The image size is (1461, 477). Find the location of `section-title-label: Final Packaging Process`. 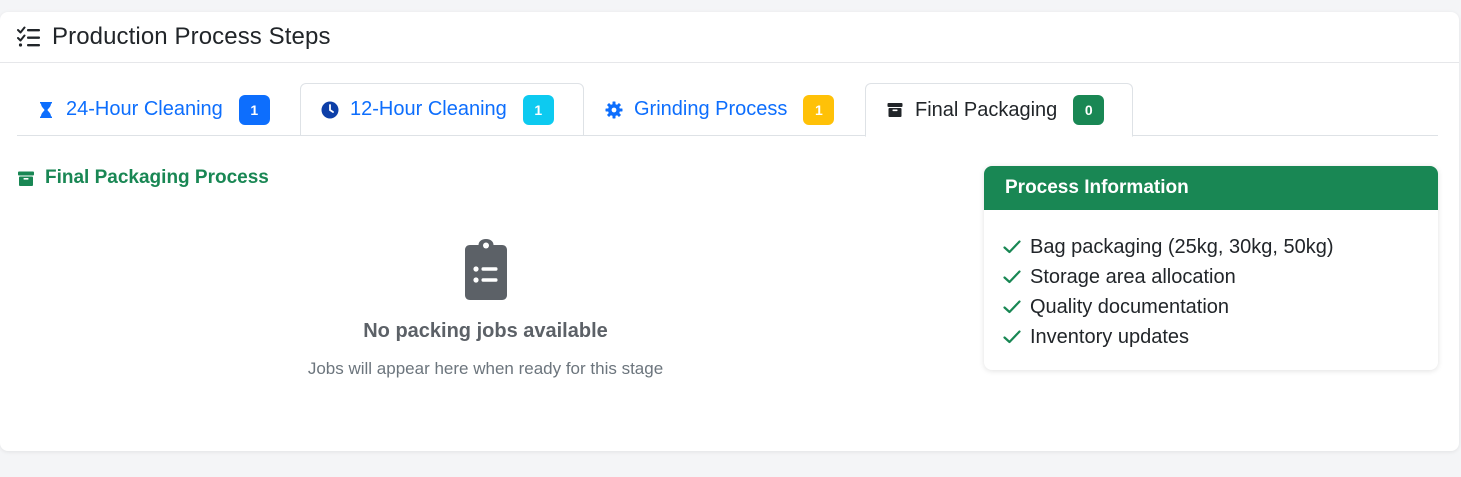

section-title-label: Final Packaging Process is located at coordinates (157, 177).